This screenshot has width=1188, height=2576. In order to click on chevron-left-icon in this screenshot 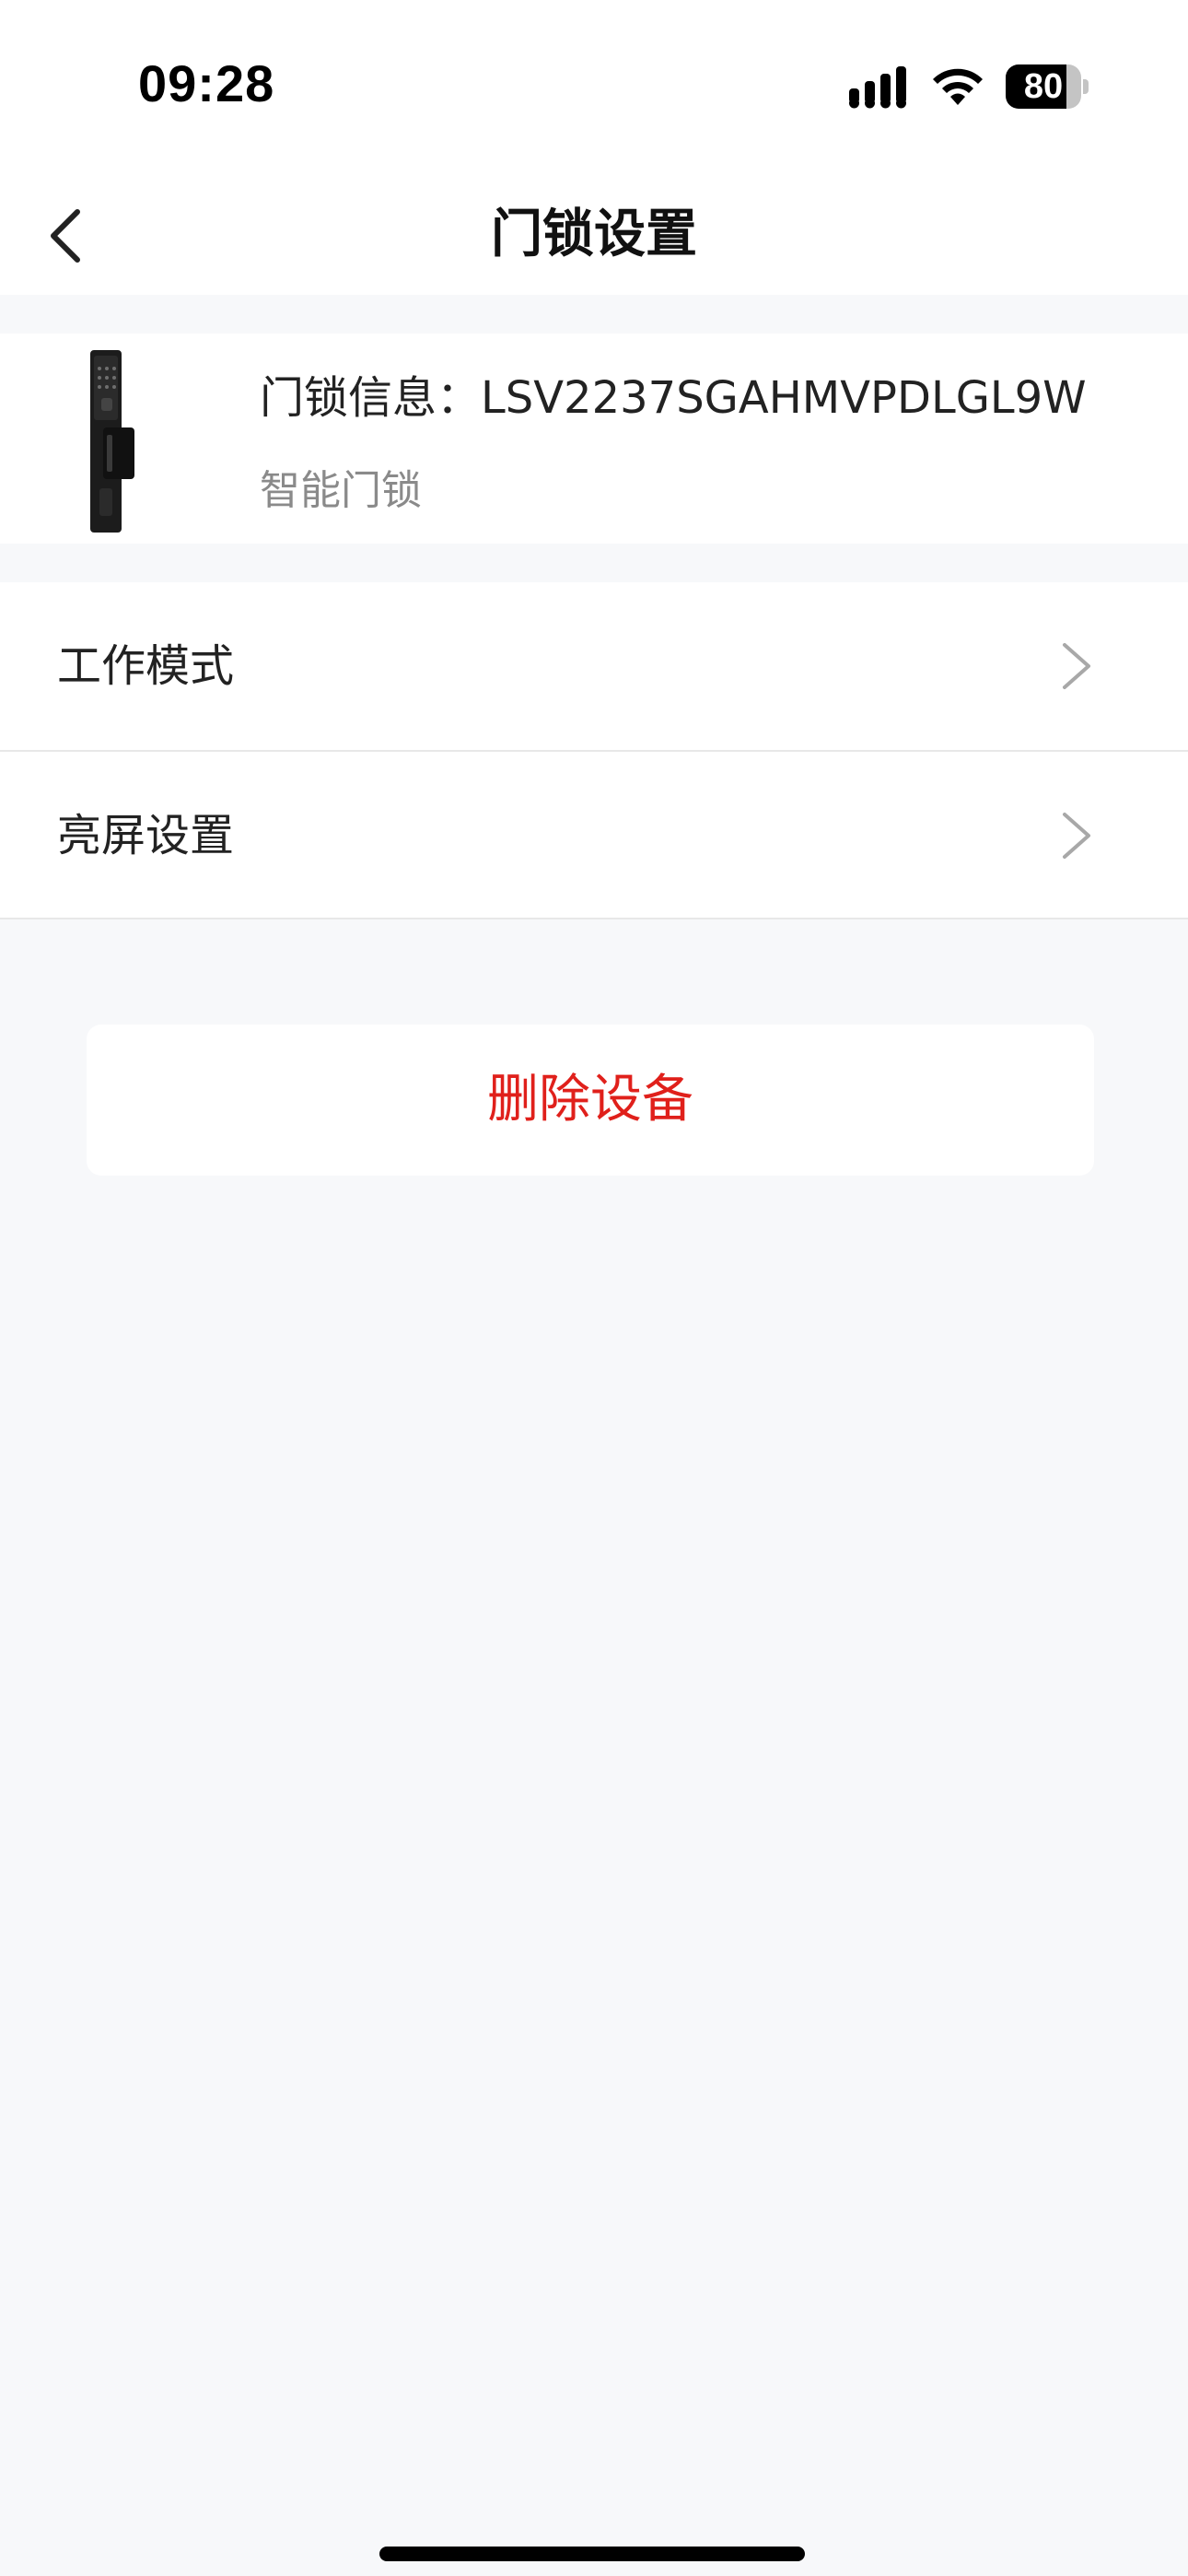, I will do `click(65, 236)`.